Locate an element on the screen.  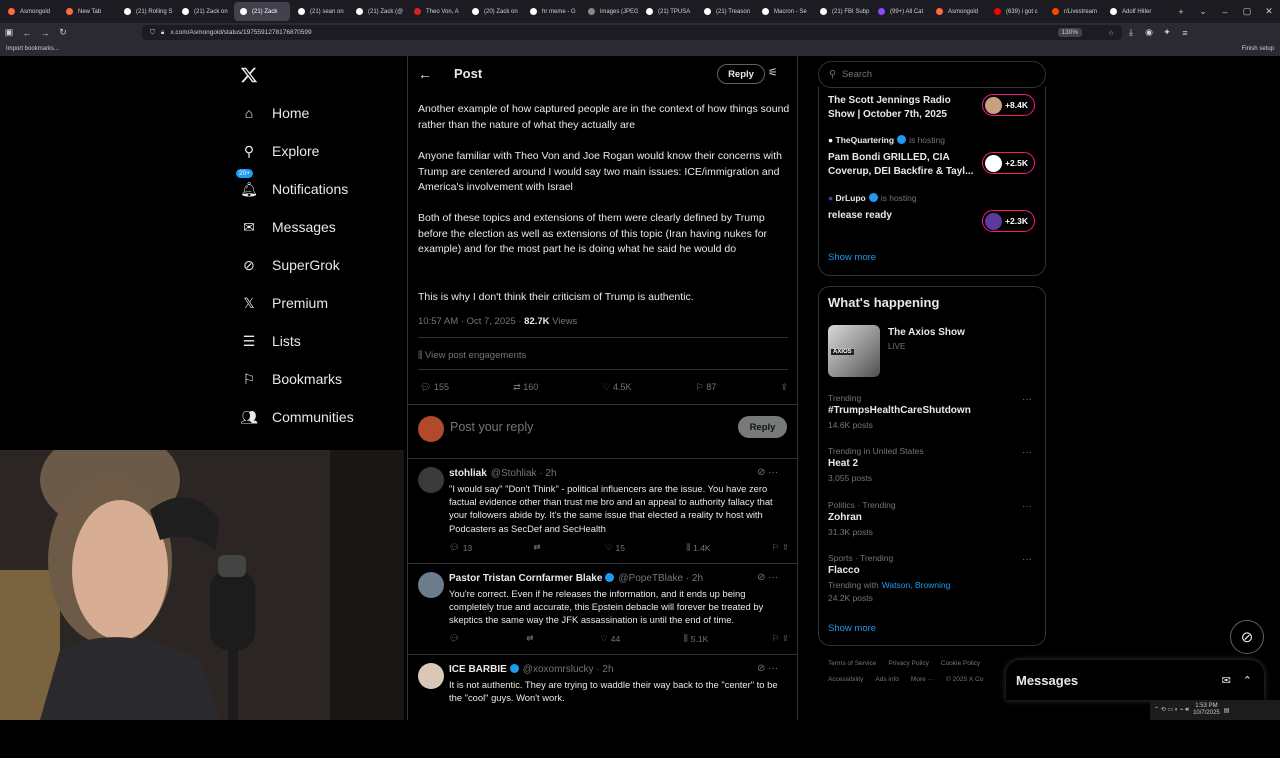
back-icon: ← is located at coordinates (27, 33).